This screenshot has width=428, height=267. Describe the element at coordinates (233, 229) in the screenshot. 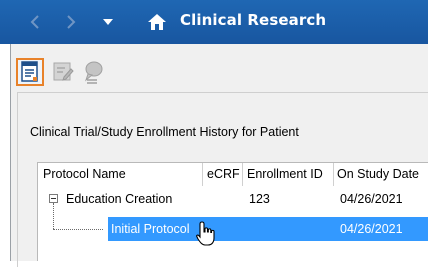

I see `table-row: Initial Protocol 04/26/2021` at that location.